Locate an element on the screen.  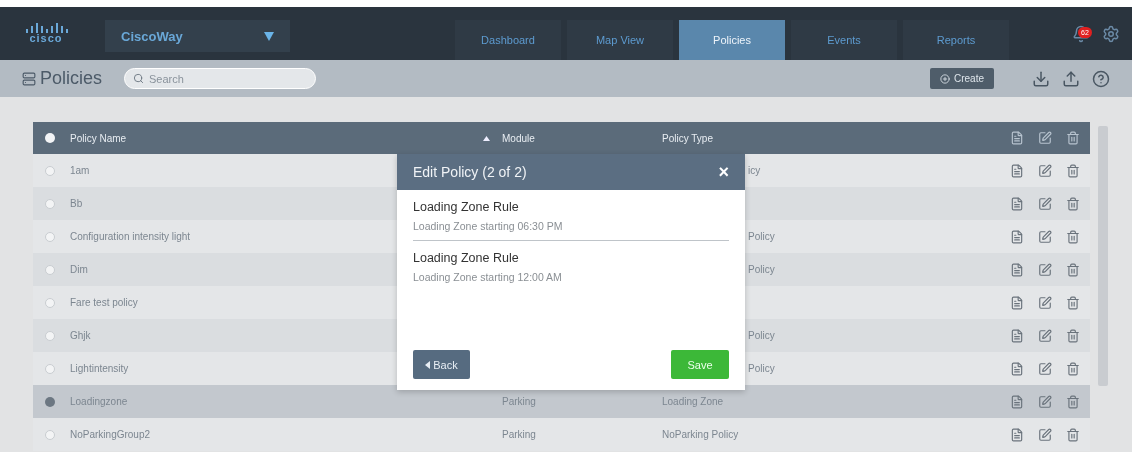
rule-detail: Loading Zone starting 12:00 AM is located at coordinates (488, 277).